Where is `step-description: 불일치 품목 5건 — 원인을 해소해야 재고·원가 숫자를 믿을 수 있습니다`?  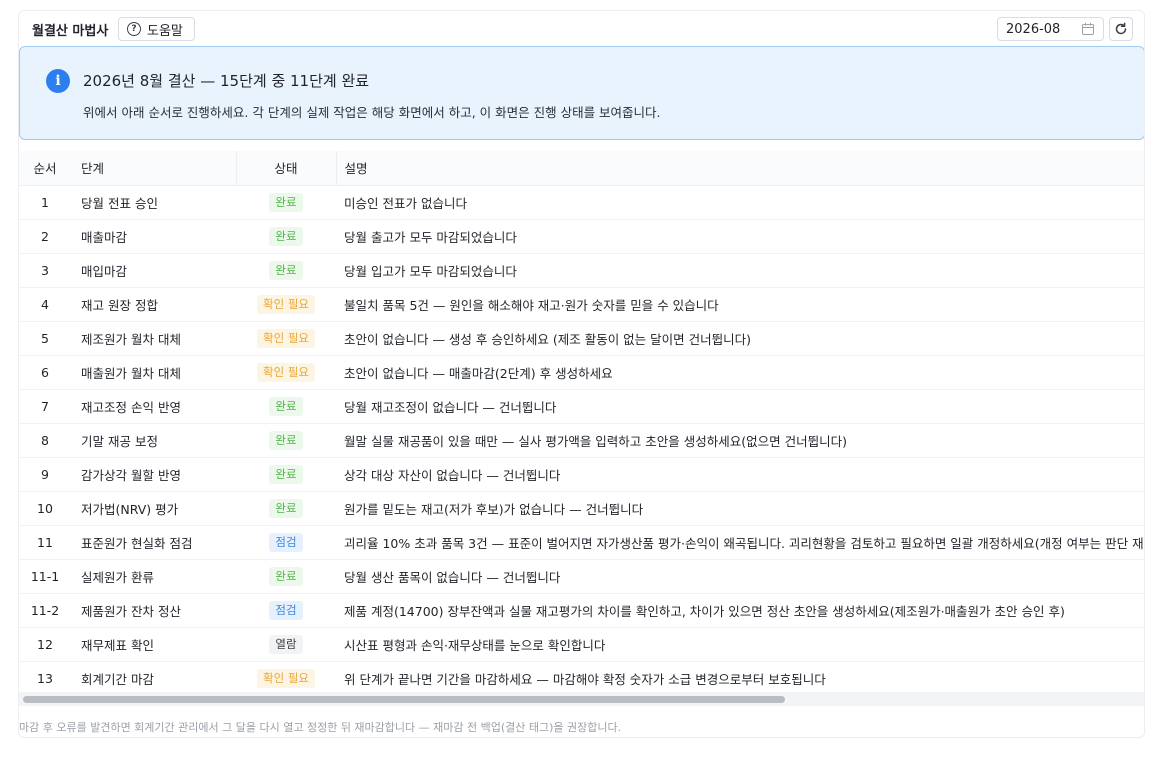
step-description: 불일치 품목 5건 — 원인을 해소해야 재고·원가 숫자를 믿을 수 있습니다 is located at coordinates (531, 305).